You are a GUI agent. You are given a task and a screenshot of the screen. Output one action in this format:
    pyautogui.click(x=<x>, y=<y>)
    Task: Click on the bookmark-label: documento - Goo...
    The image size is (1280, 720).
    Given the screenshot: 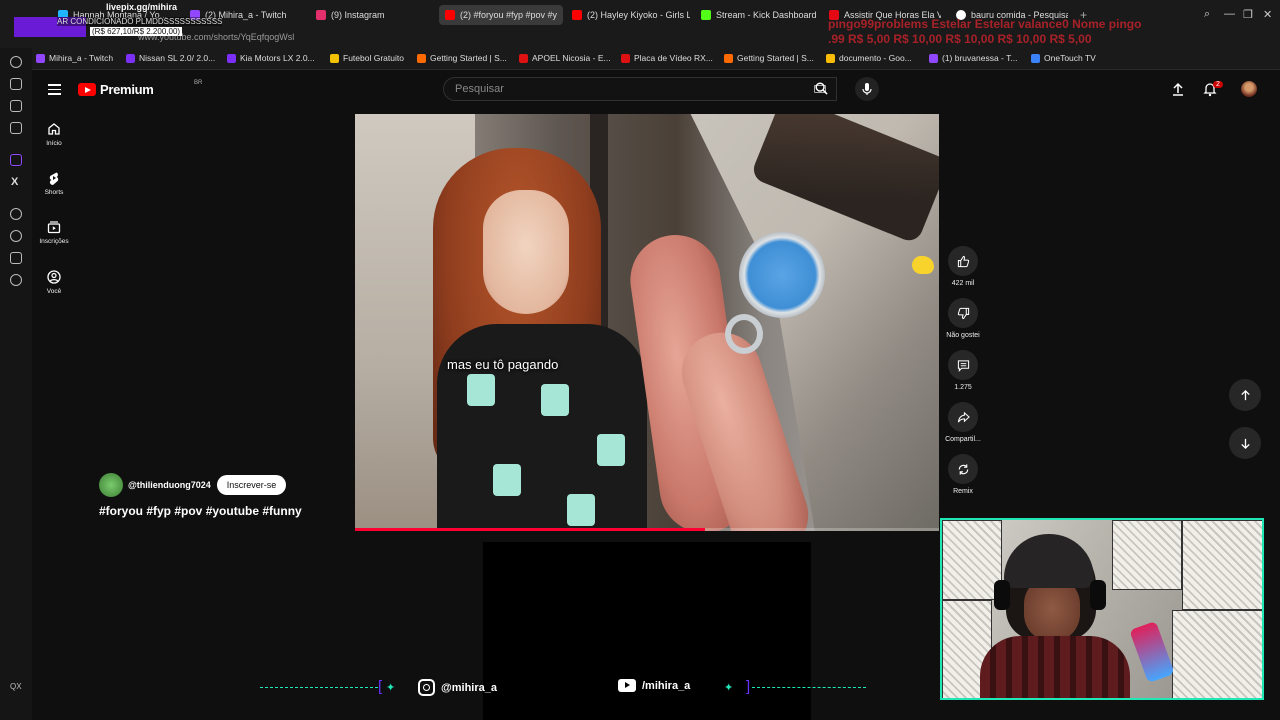 What is the action you would take?
    pyautogui.click(x=875, y=58)
    